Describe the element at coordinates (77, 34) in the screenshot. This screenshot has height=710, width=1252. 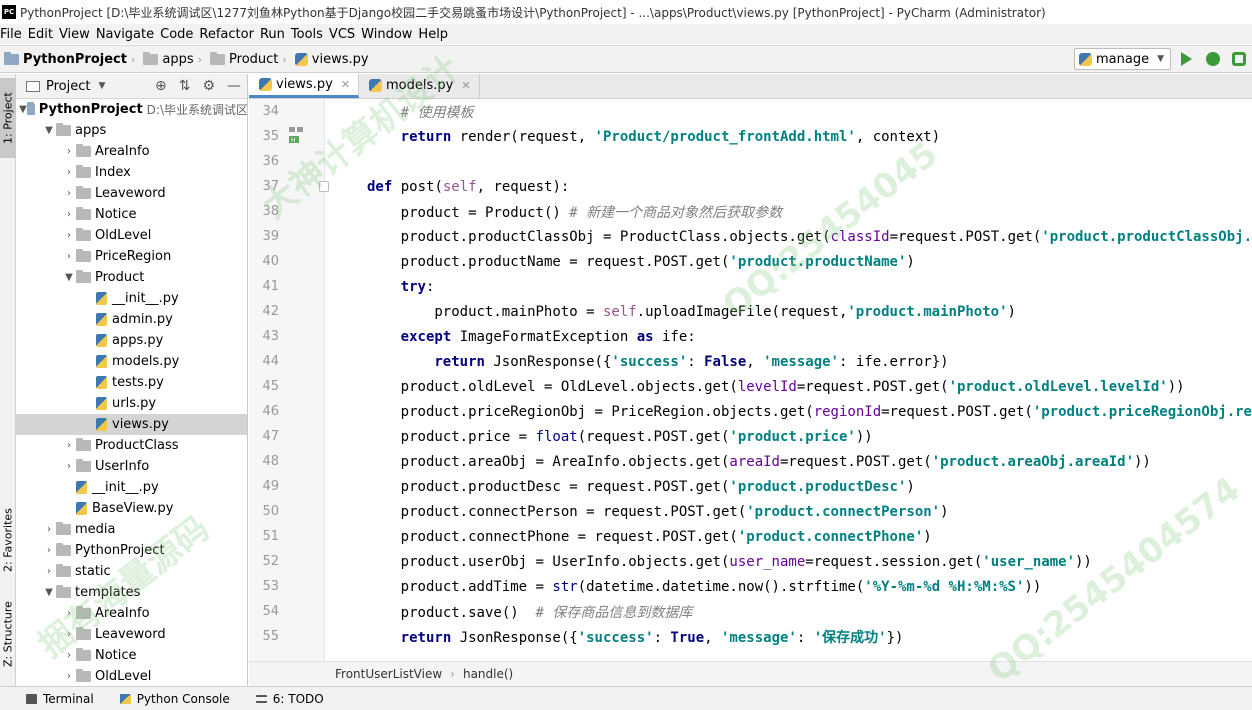
I see `menu-view: View` at that location.